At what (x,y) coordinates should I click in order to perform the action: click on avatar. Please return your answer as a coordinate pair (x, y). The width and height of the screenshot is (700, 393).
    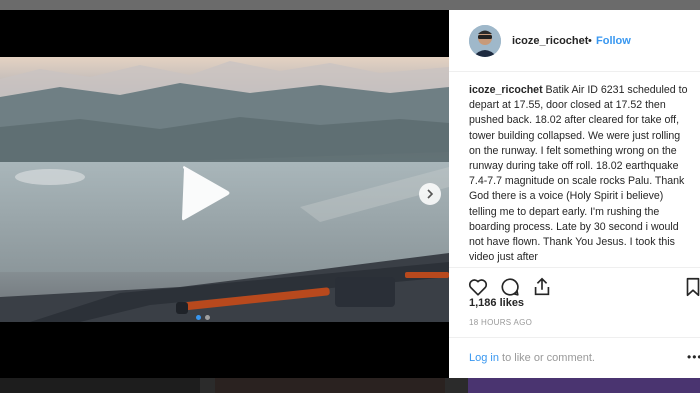
    Looking at the image, I should click on (485, 41).